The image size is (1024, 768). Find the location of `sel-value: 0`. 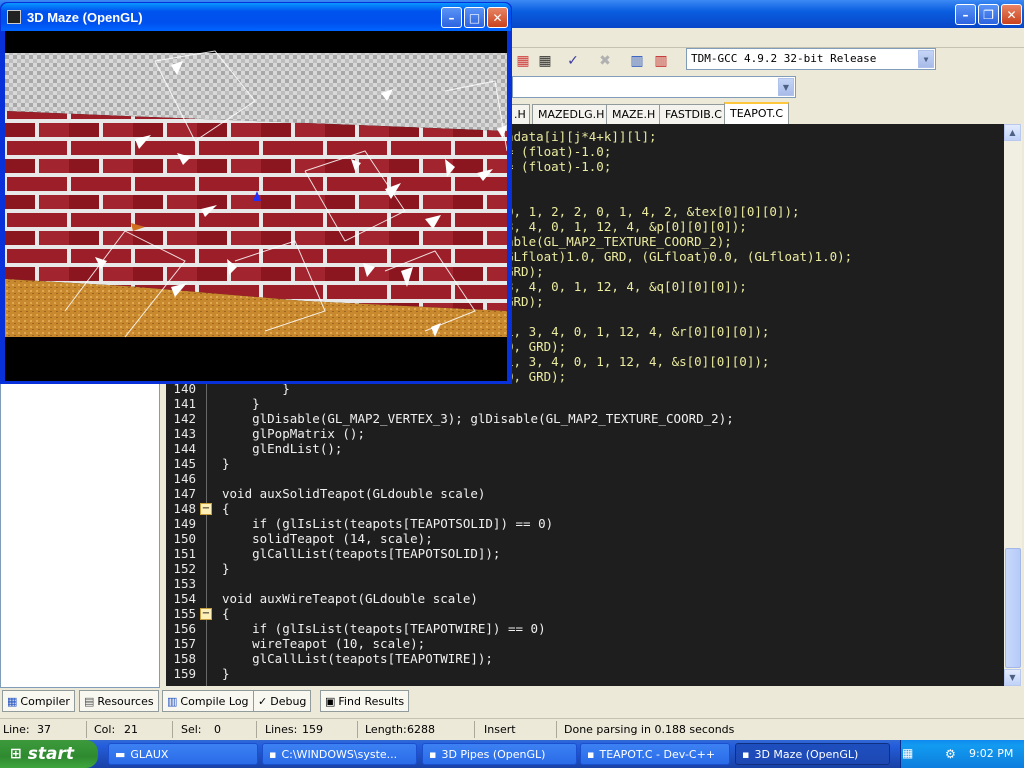

sel-value: 0 is located at coordinates (217, 729).